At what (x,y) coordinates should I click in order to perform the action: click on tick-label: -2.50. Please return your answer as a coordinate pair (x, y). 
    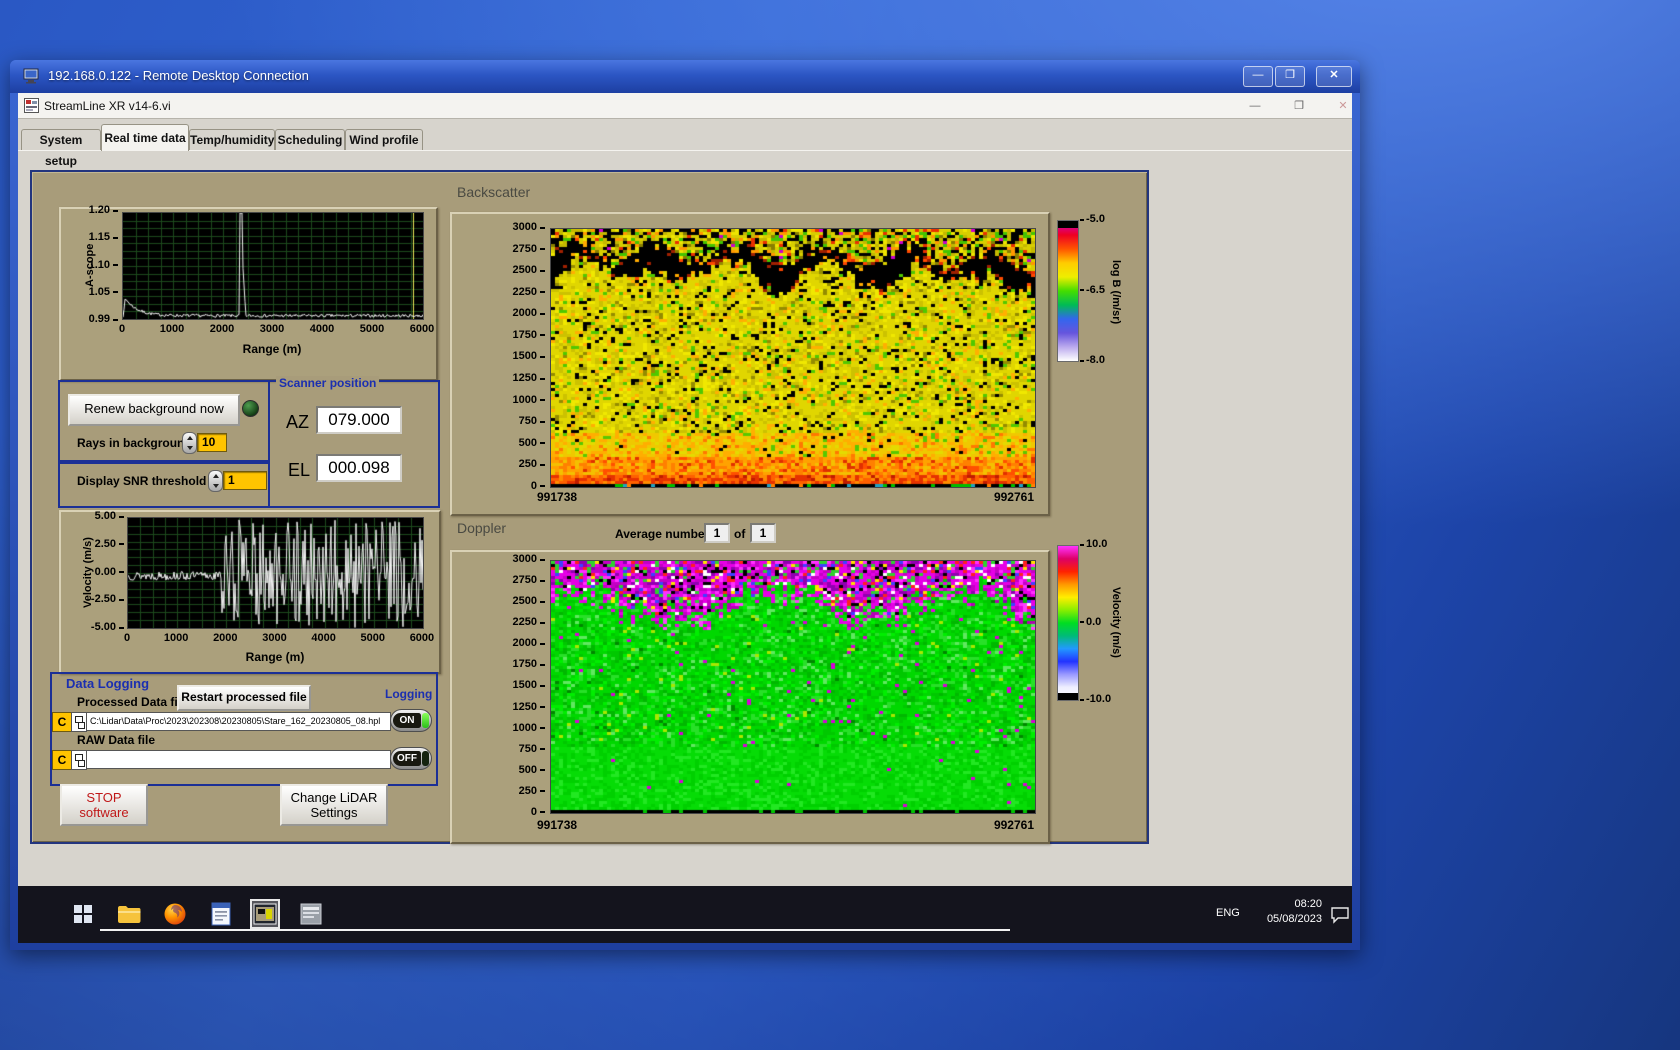
    Looking at the image, I should click on (107, 599).